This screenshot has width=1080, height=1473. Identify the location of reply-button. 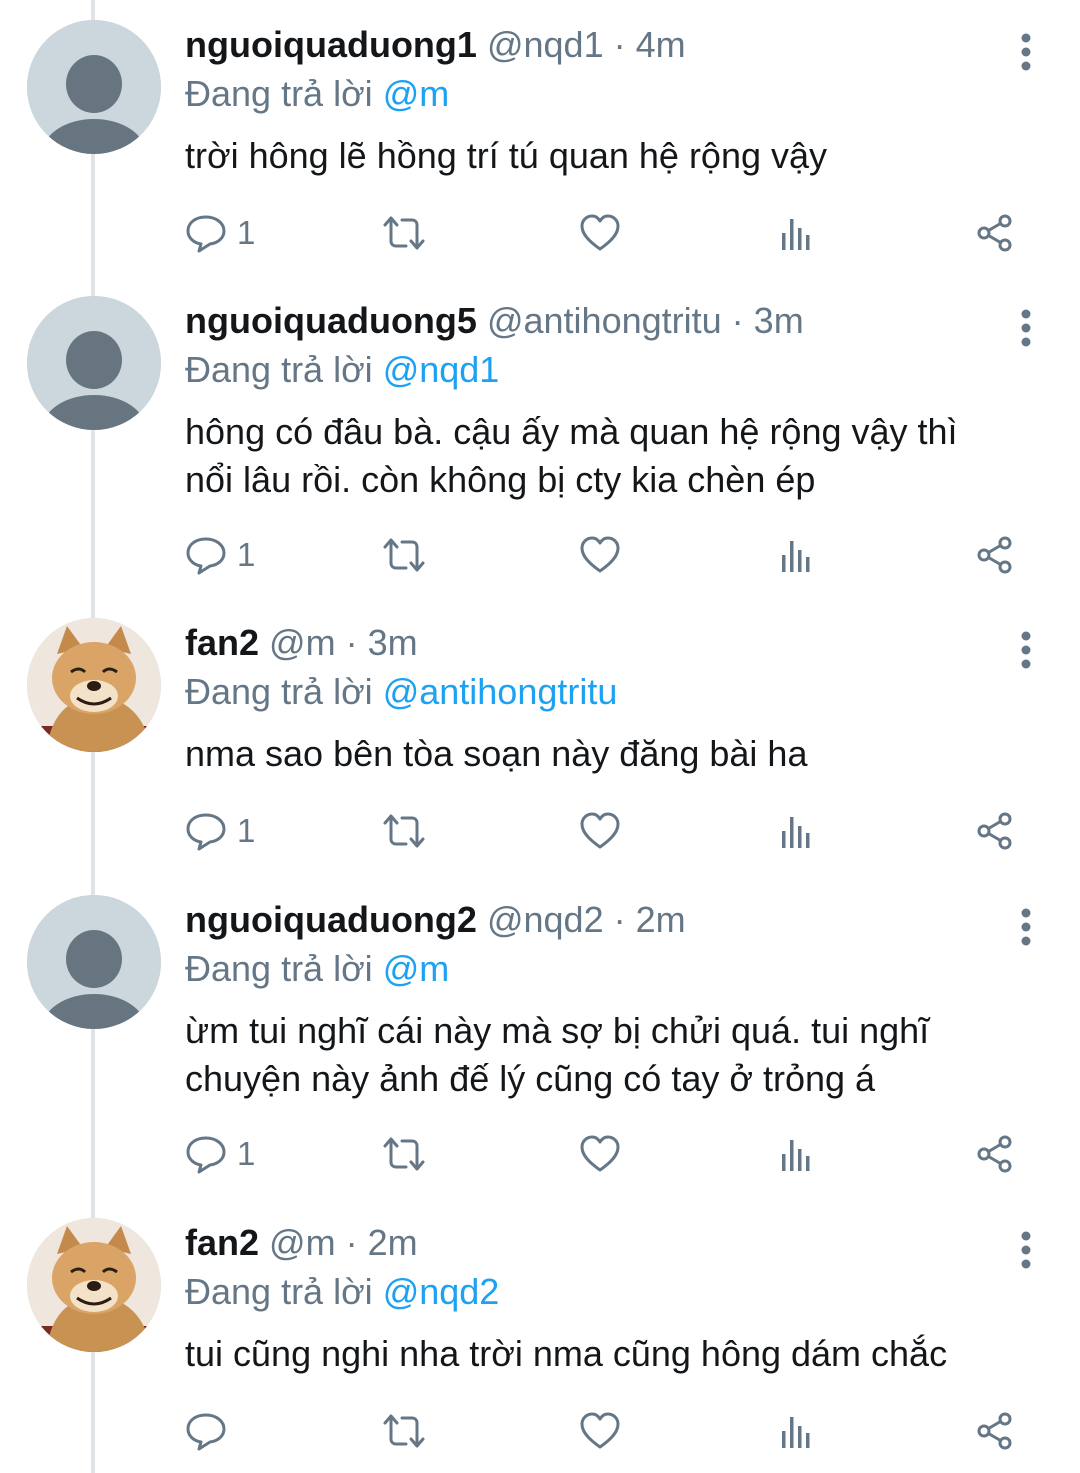
(211, 1431).